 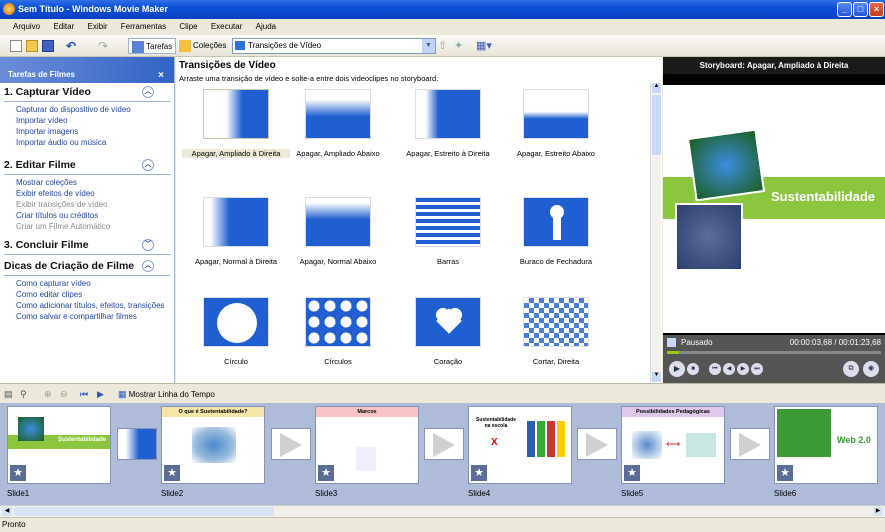 What do you see at coordinates (338, 231) in the screenshot?
I see `transition-tile: Apagar, Normal Abaixo` at bounding box center [338, 231].